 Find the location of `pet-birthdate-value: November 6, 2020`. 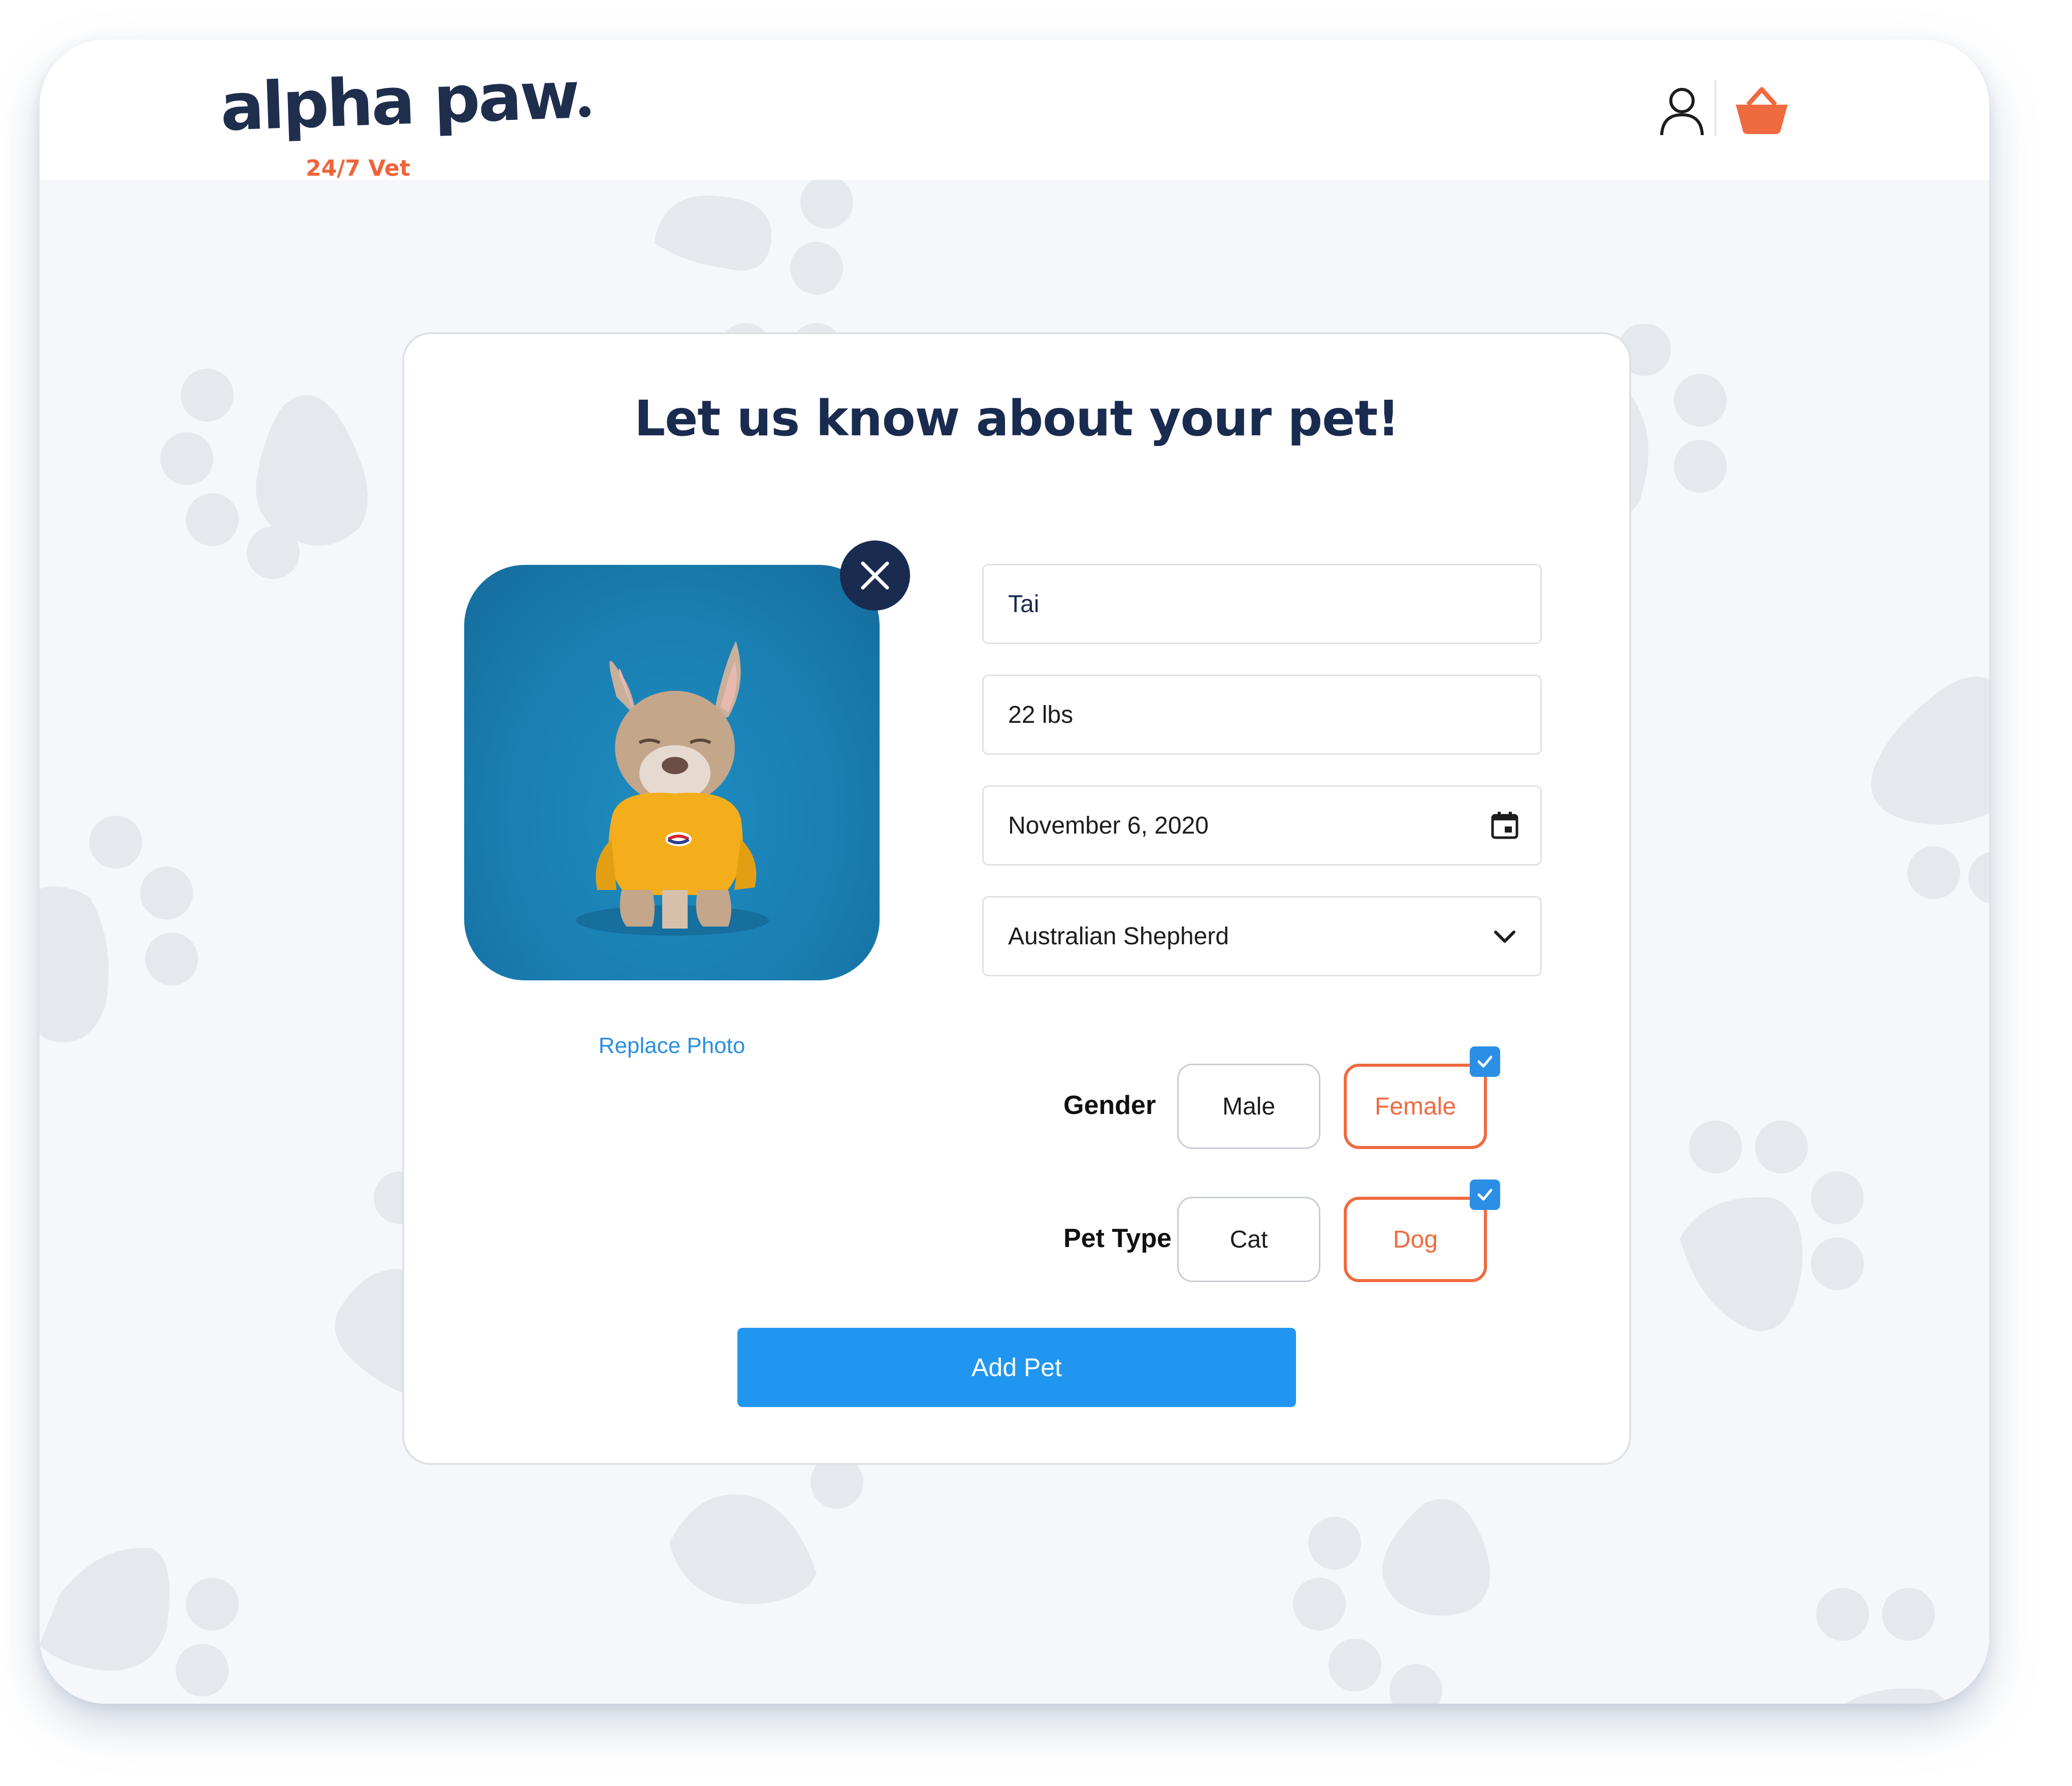

pet-birthdate-value: November 6, 2020 is located at coordinates (1108, 825).